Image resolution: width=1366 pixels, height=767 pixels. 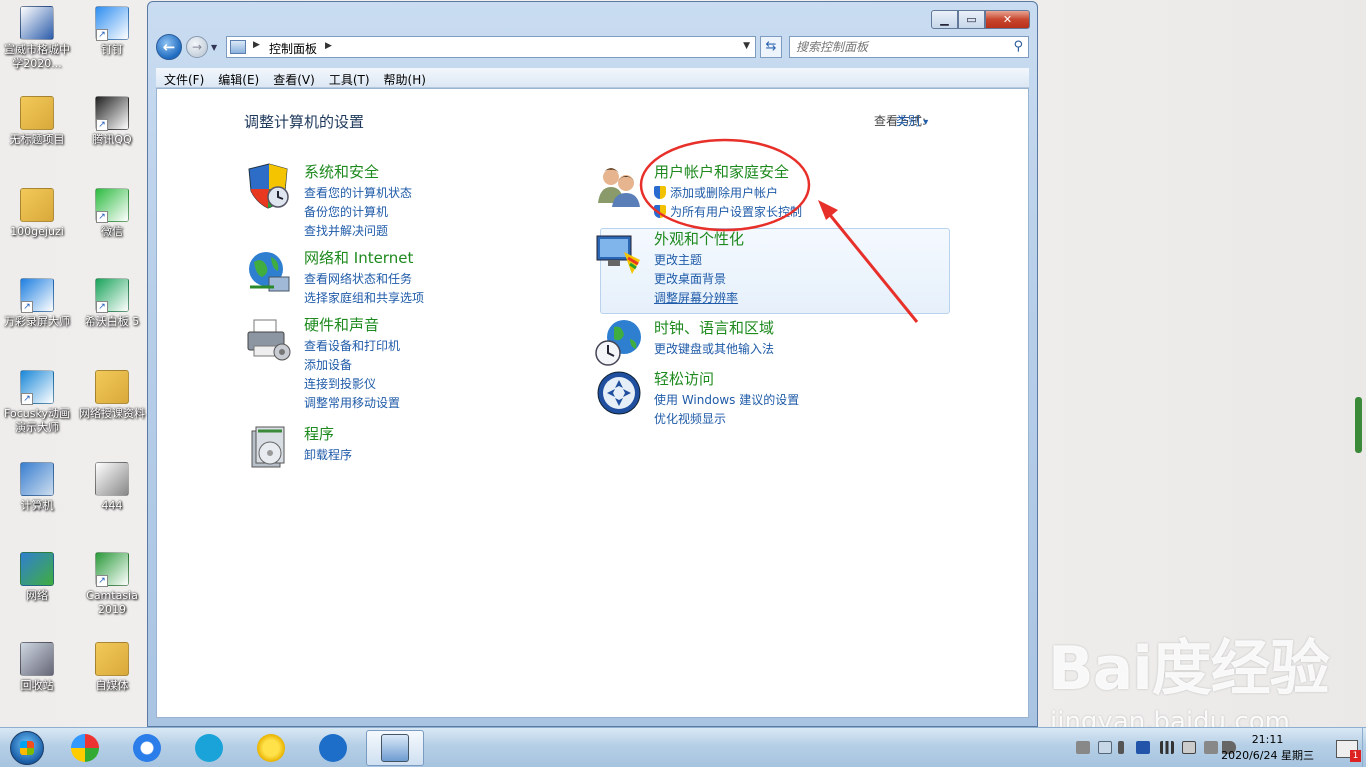 I want to click on search-input, so click(x=895, y=47).